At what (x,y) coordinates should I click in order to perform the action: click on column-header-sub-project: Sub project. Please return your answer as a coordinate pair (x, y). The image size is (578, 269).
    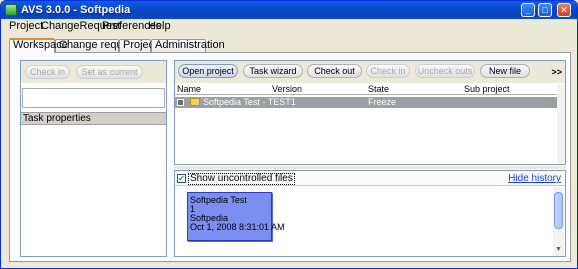
    Looking at the image, I should click on (487, 89).